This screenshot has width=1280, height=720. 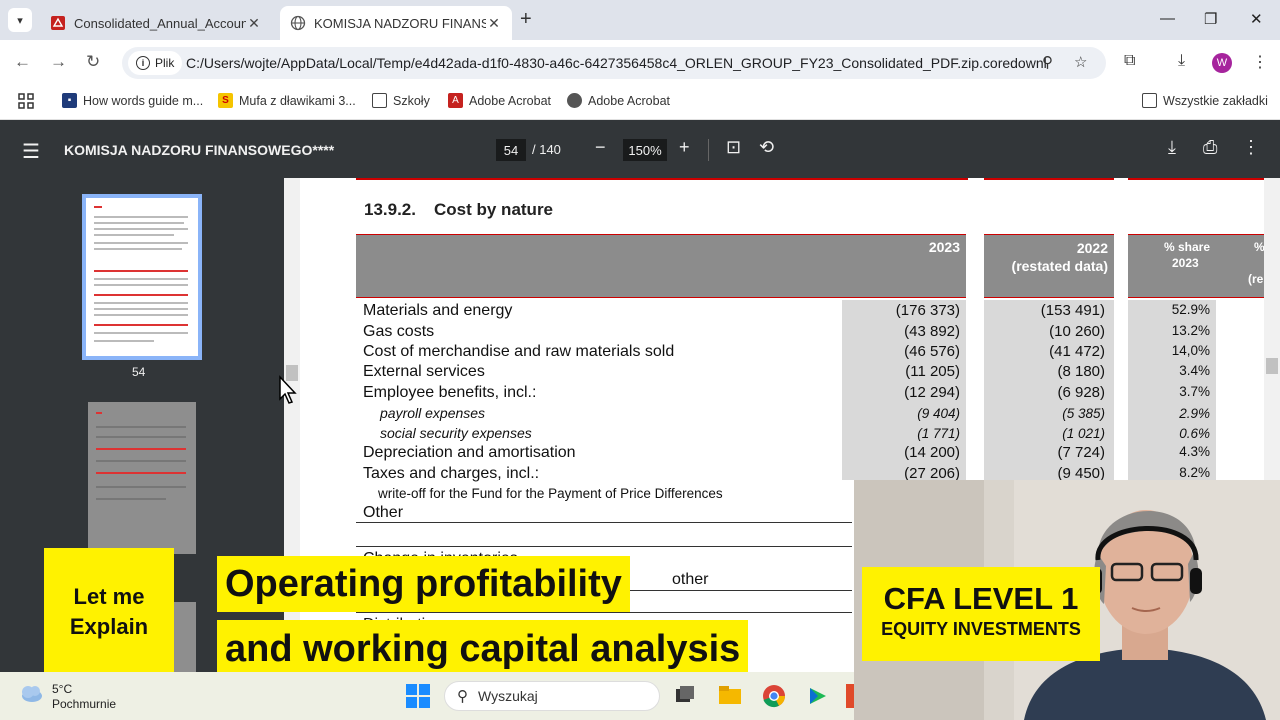 I want to click on bookmark-item: Adobe Acrobat, so click(x=618, y=100).